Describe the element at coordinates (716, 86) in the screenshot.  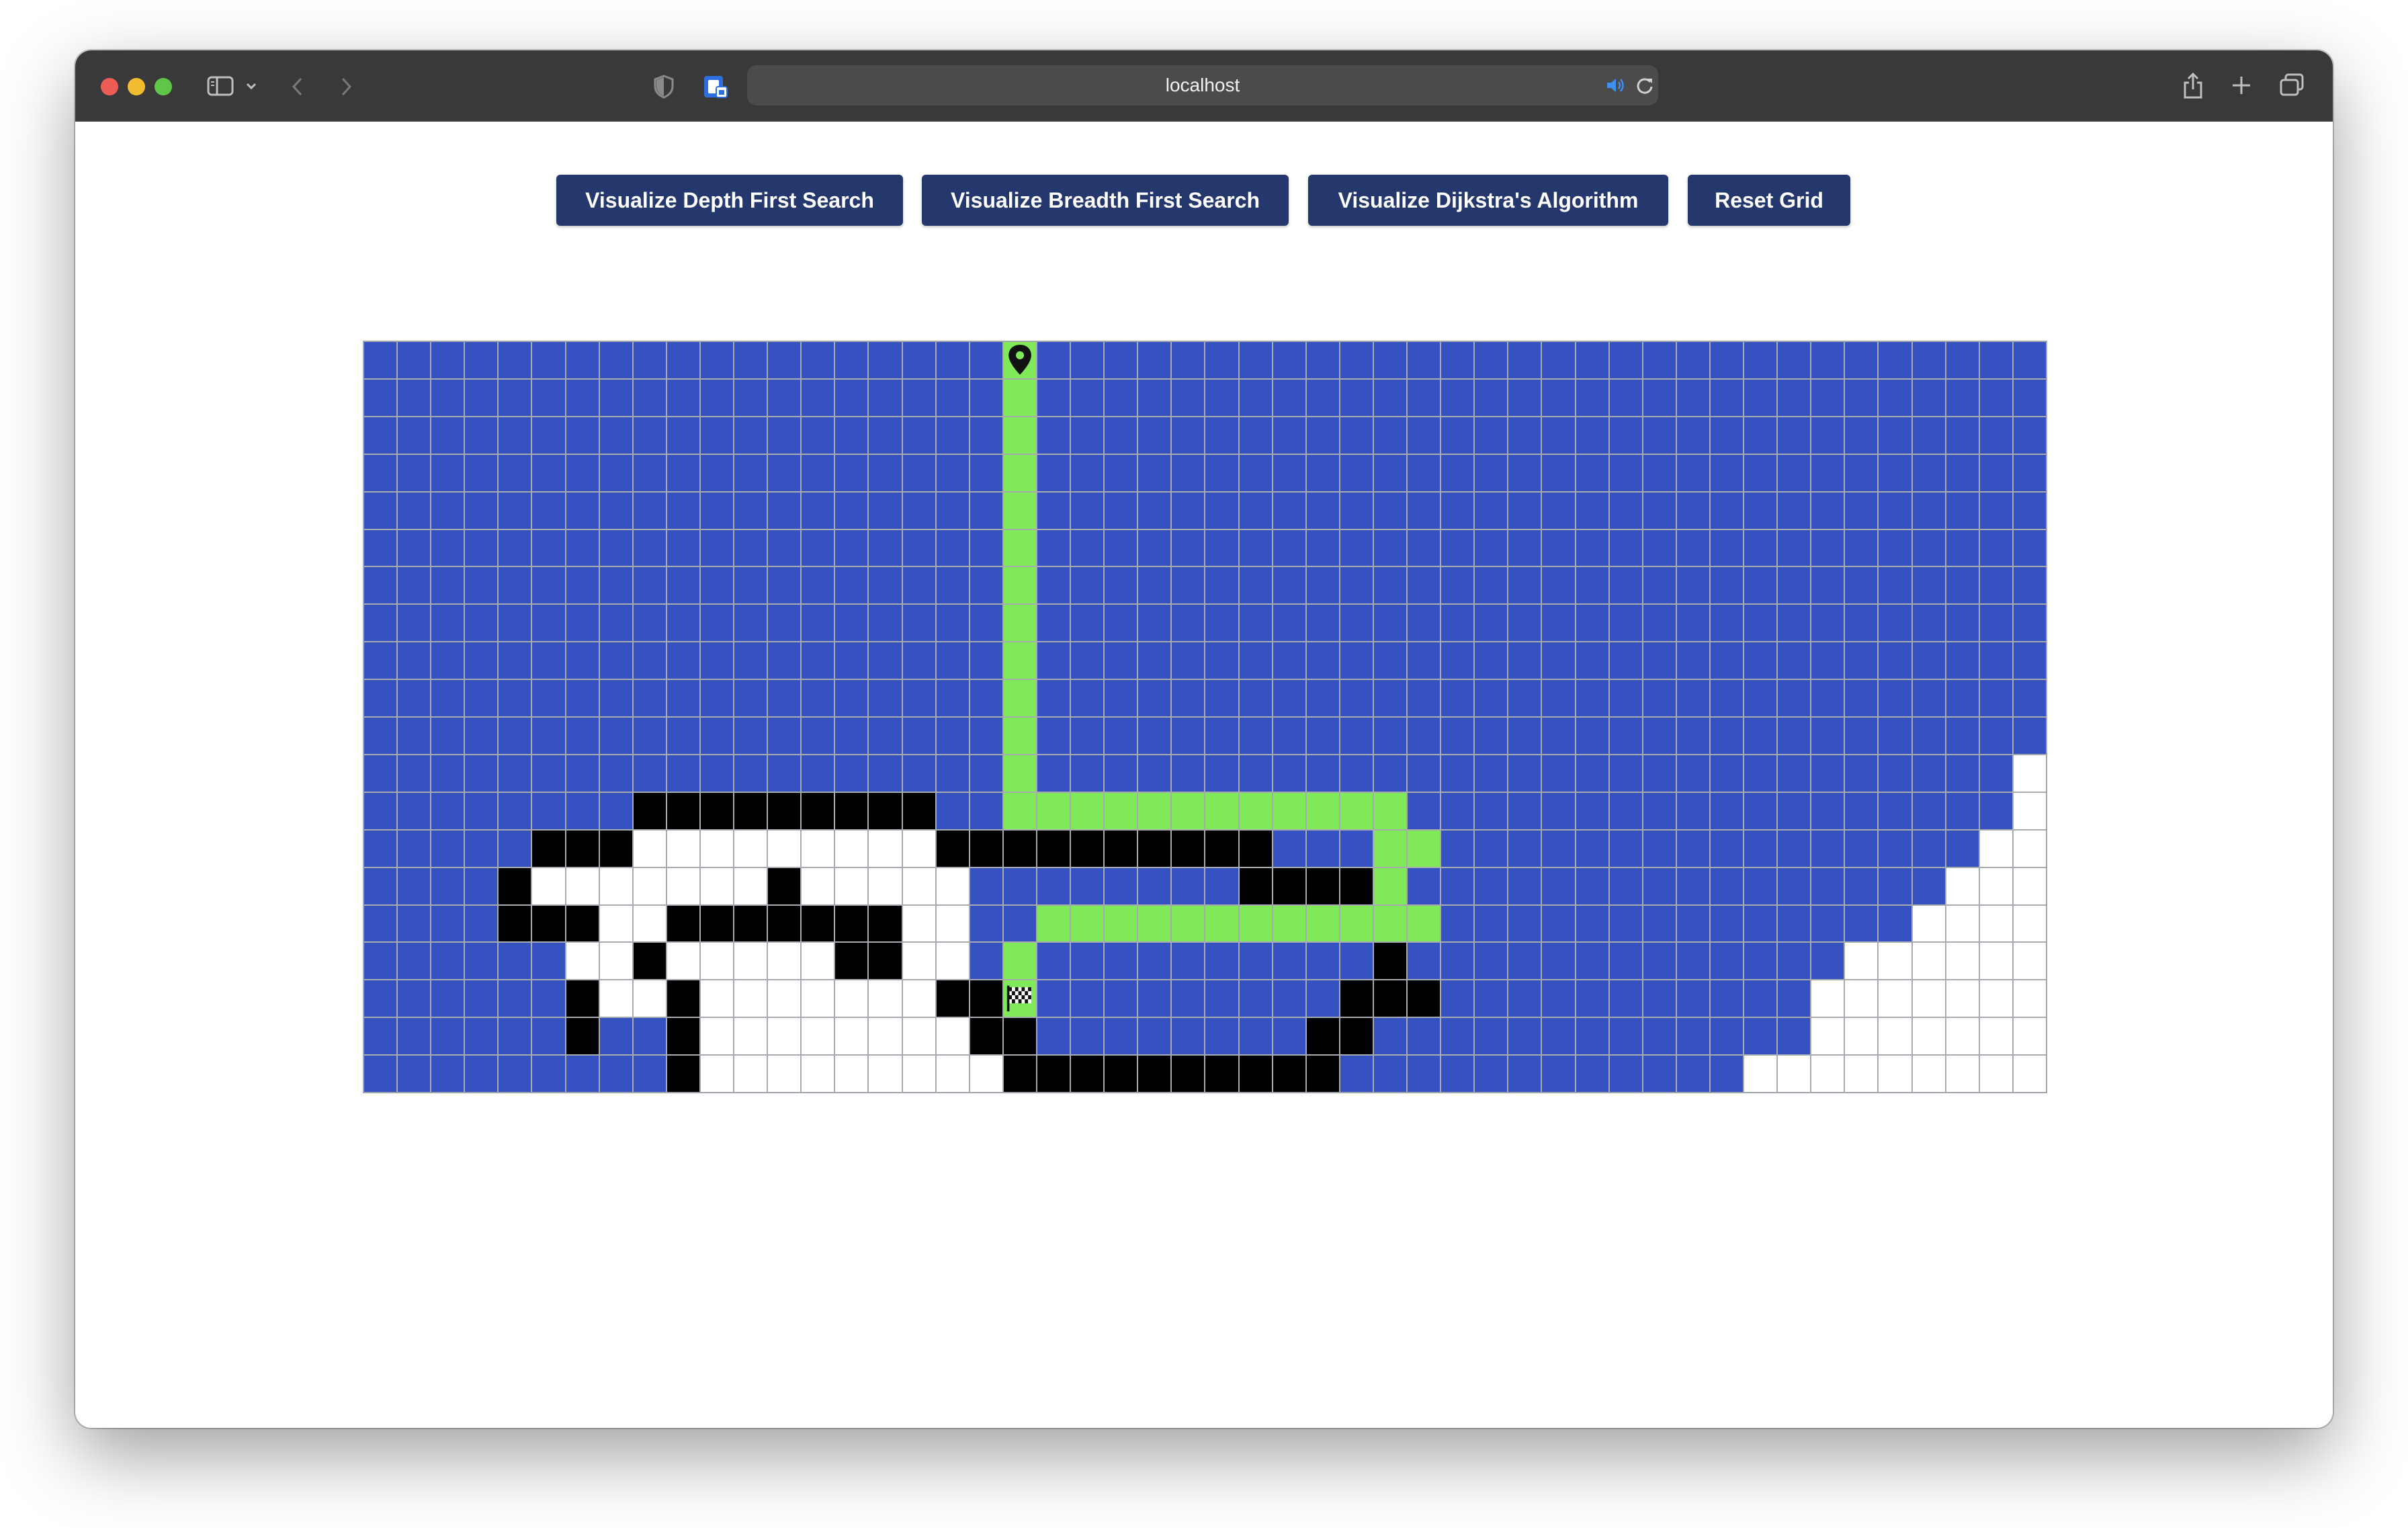
I see `password-icon` at that location.